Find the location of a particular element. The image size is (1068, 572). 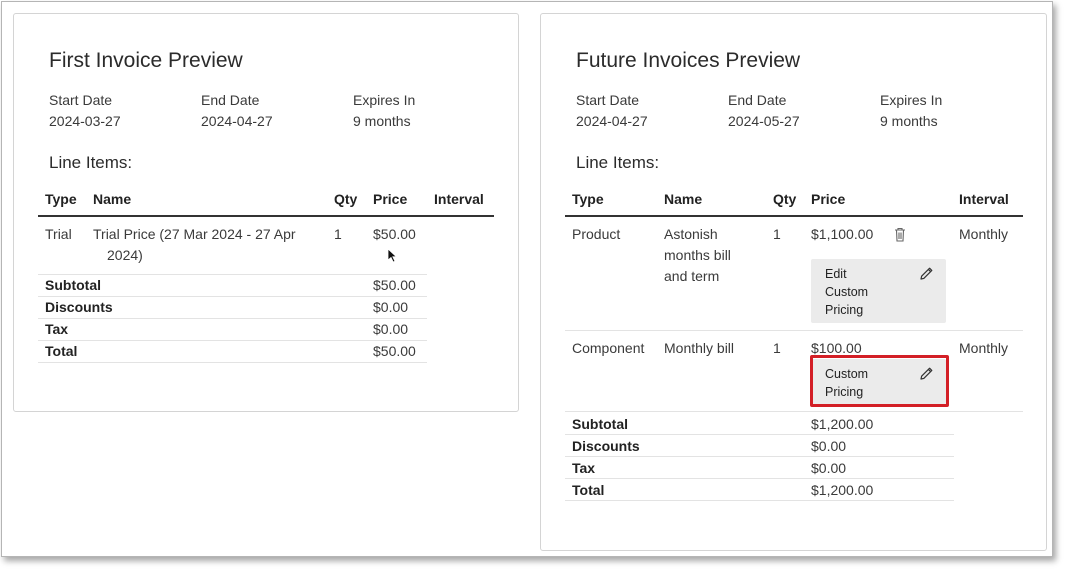

end-date-value: 2024-05-27 is located at coordinates (764, 121).